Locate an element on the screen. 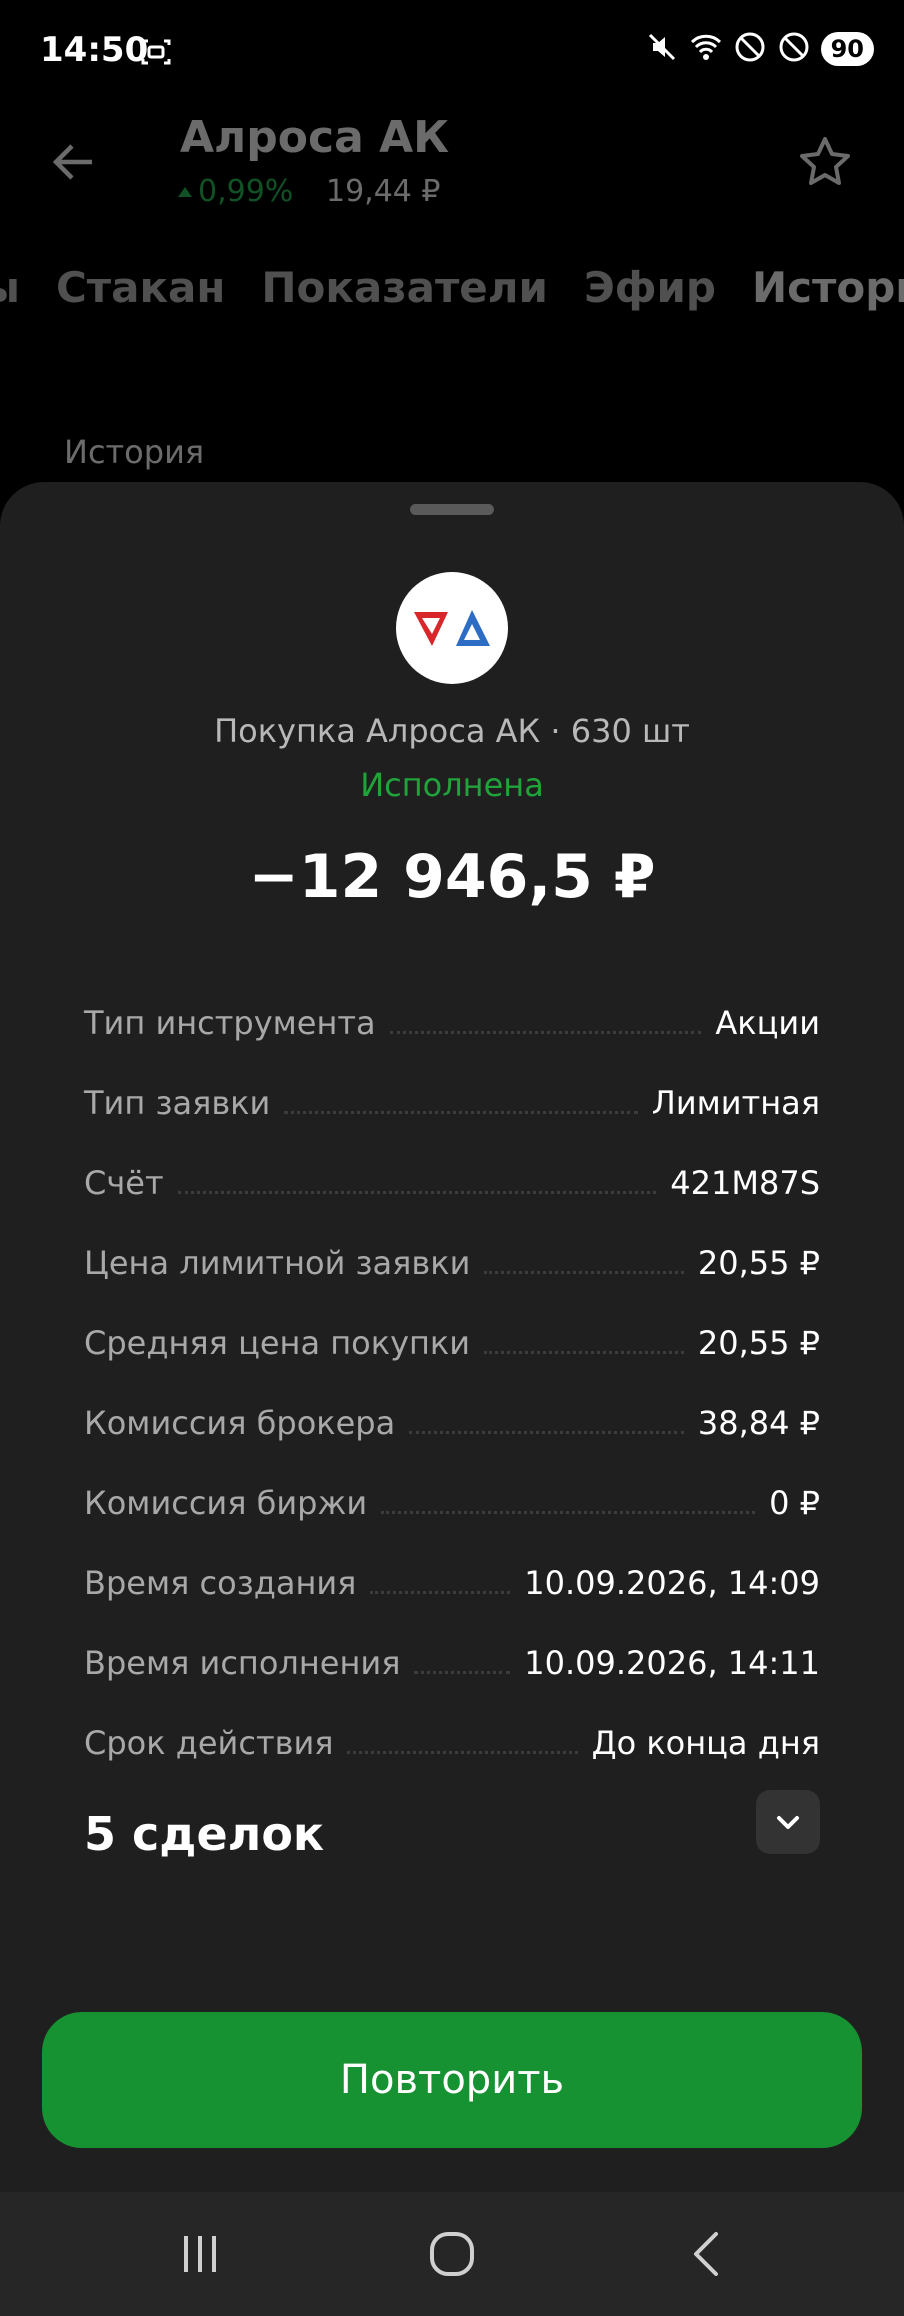  home-button is located at coordinates (452, 2254).